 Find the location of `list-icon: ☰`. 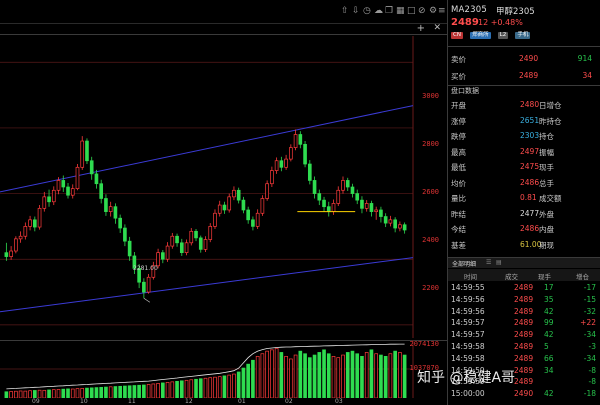

list-icon: ☰ is located at coordinates (488, 262).